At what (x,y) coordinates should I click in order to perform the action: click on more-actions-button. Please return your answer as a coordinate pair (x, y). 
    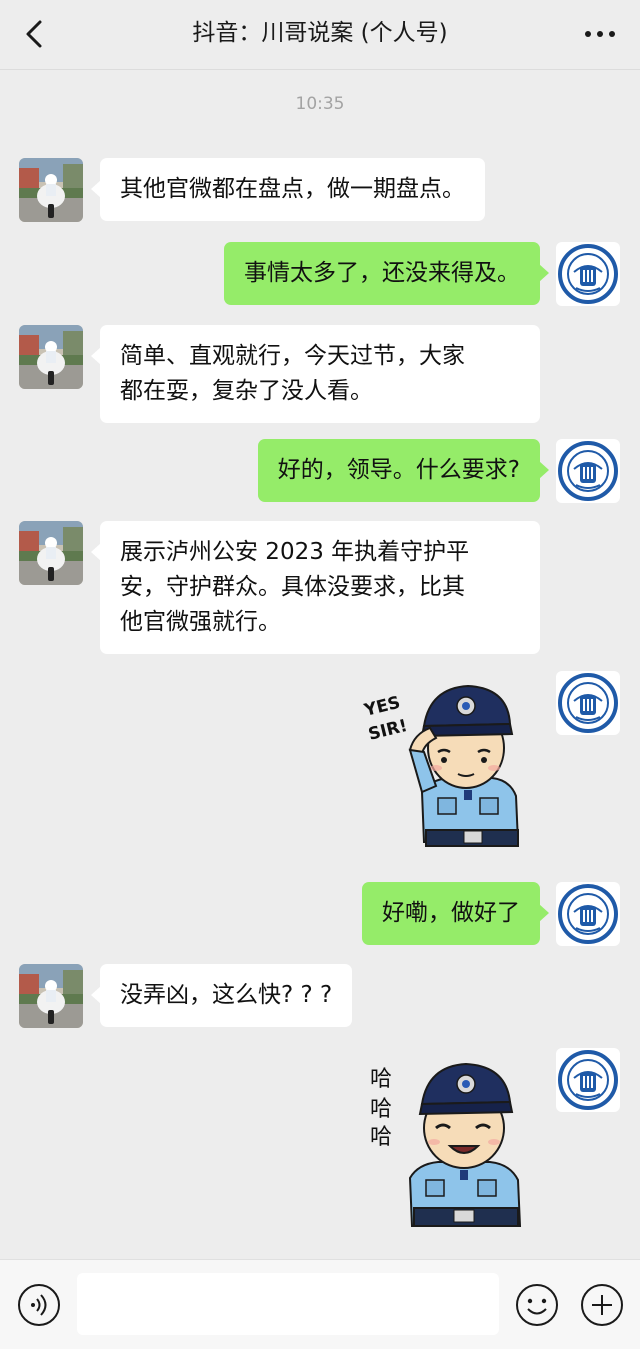
    Looking at the image, I should click on (602, 1305).